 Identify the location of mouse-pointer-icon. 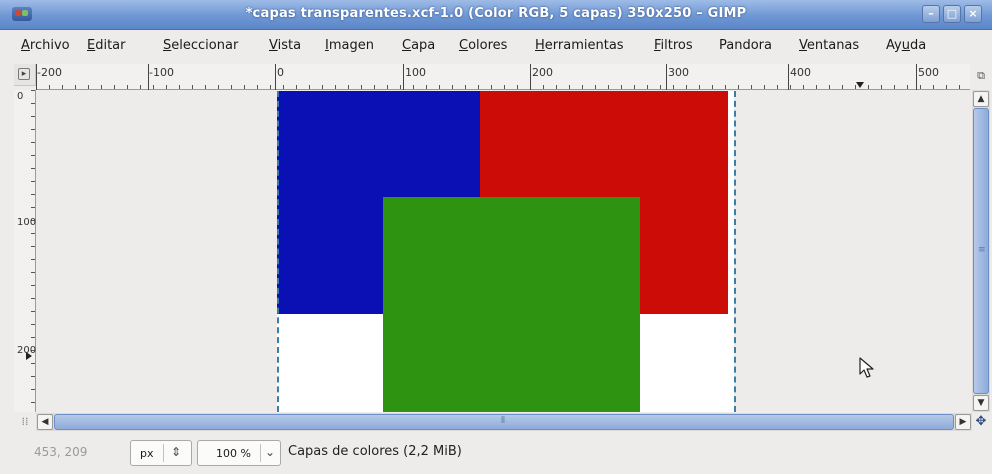
(866, 367).